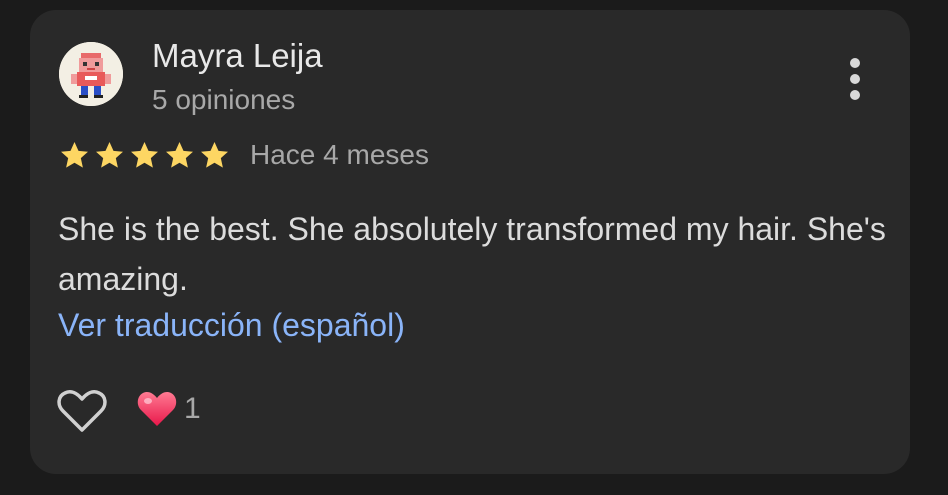 The height and width of the screenshot is (495, 948). I want to click on pixel-art-avatar-icon, so click(91, 74).